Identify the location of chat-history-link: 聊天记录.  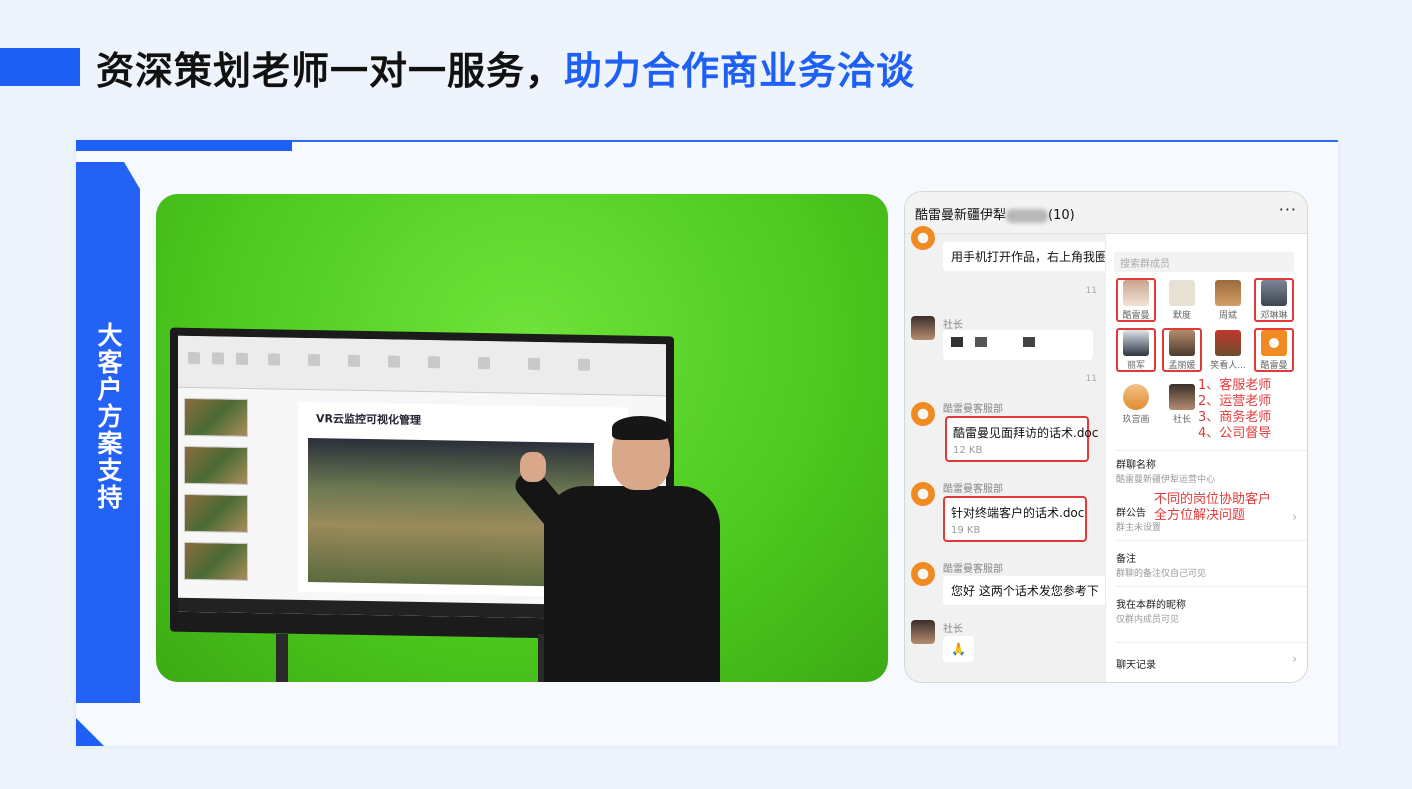
(1136, 663).